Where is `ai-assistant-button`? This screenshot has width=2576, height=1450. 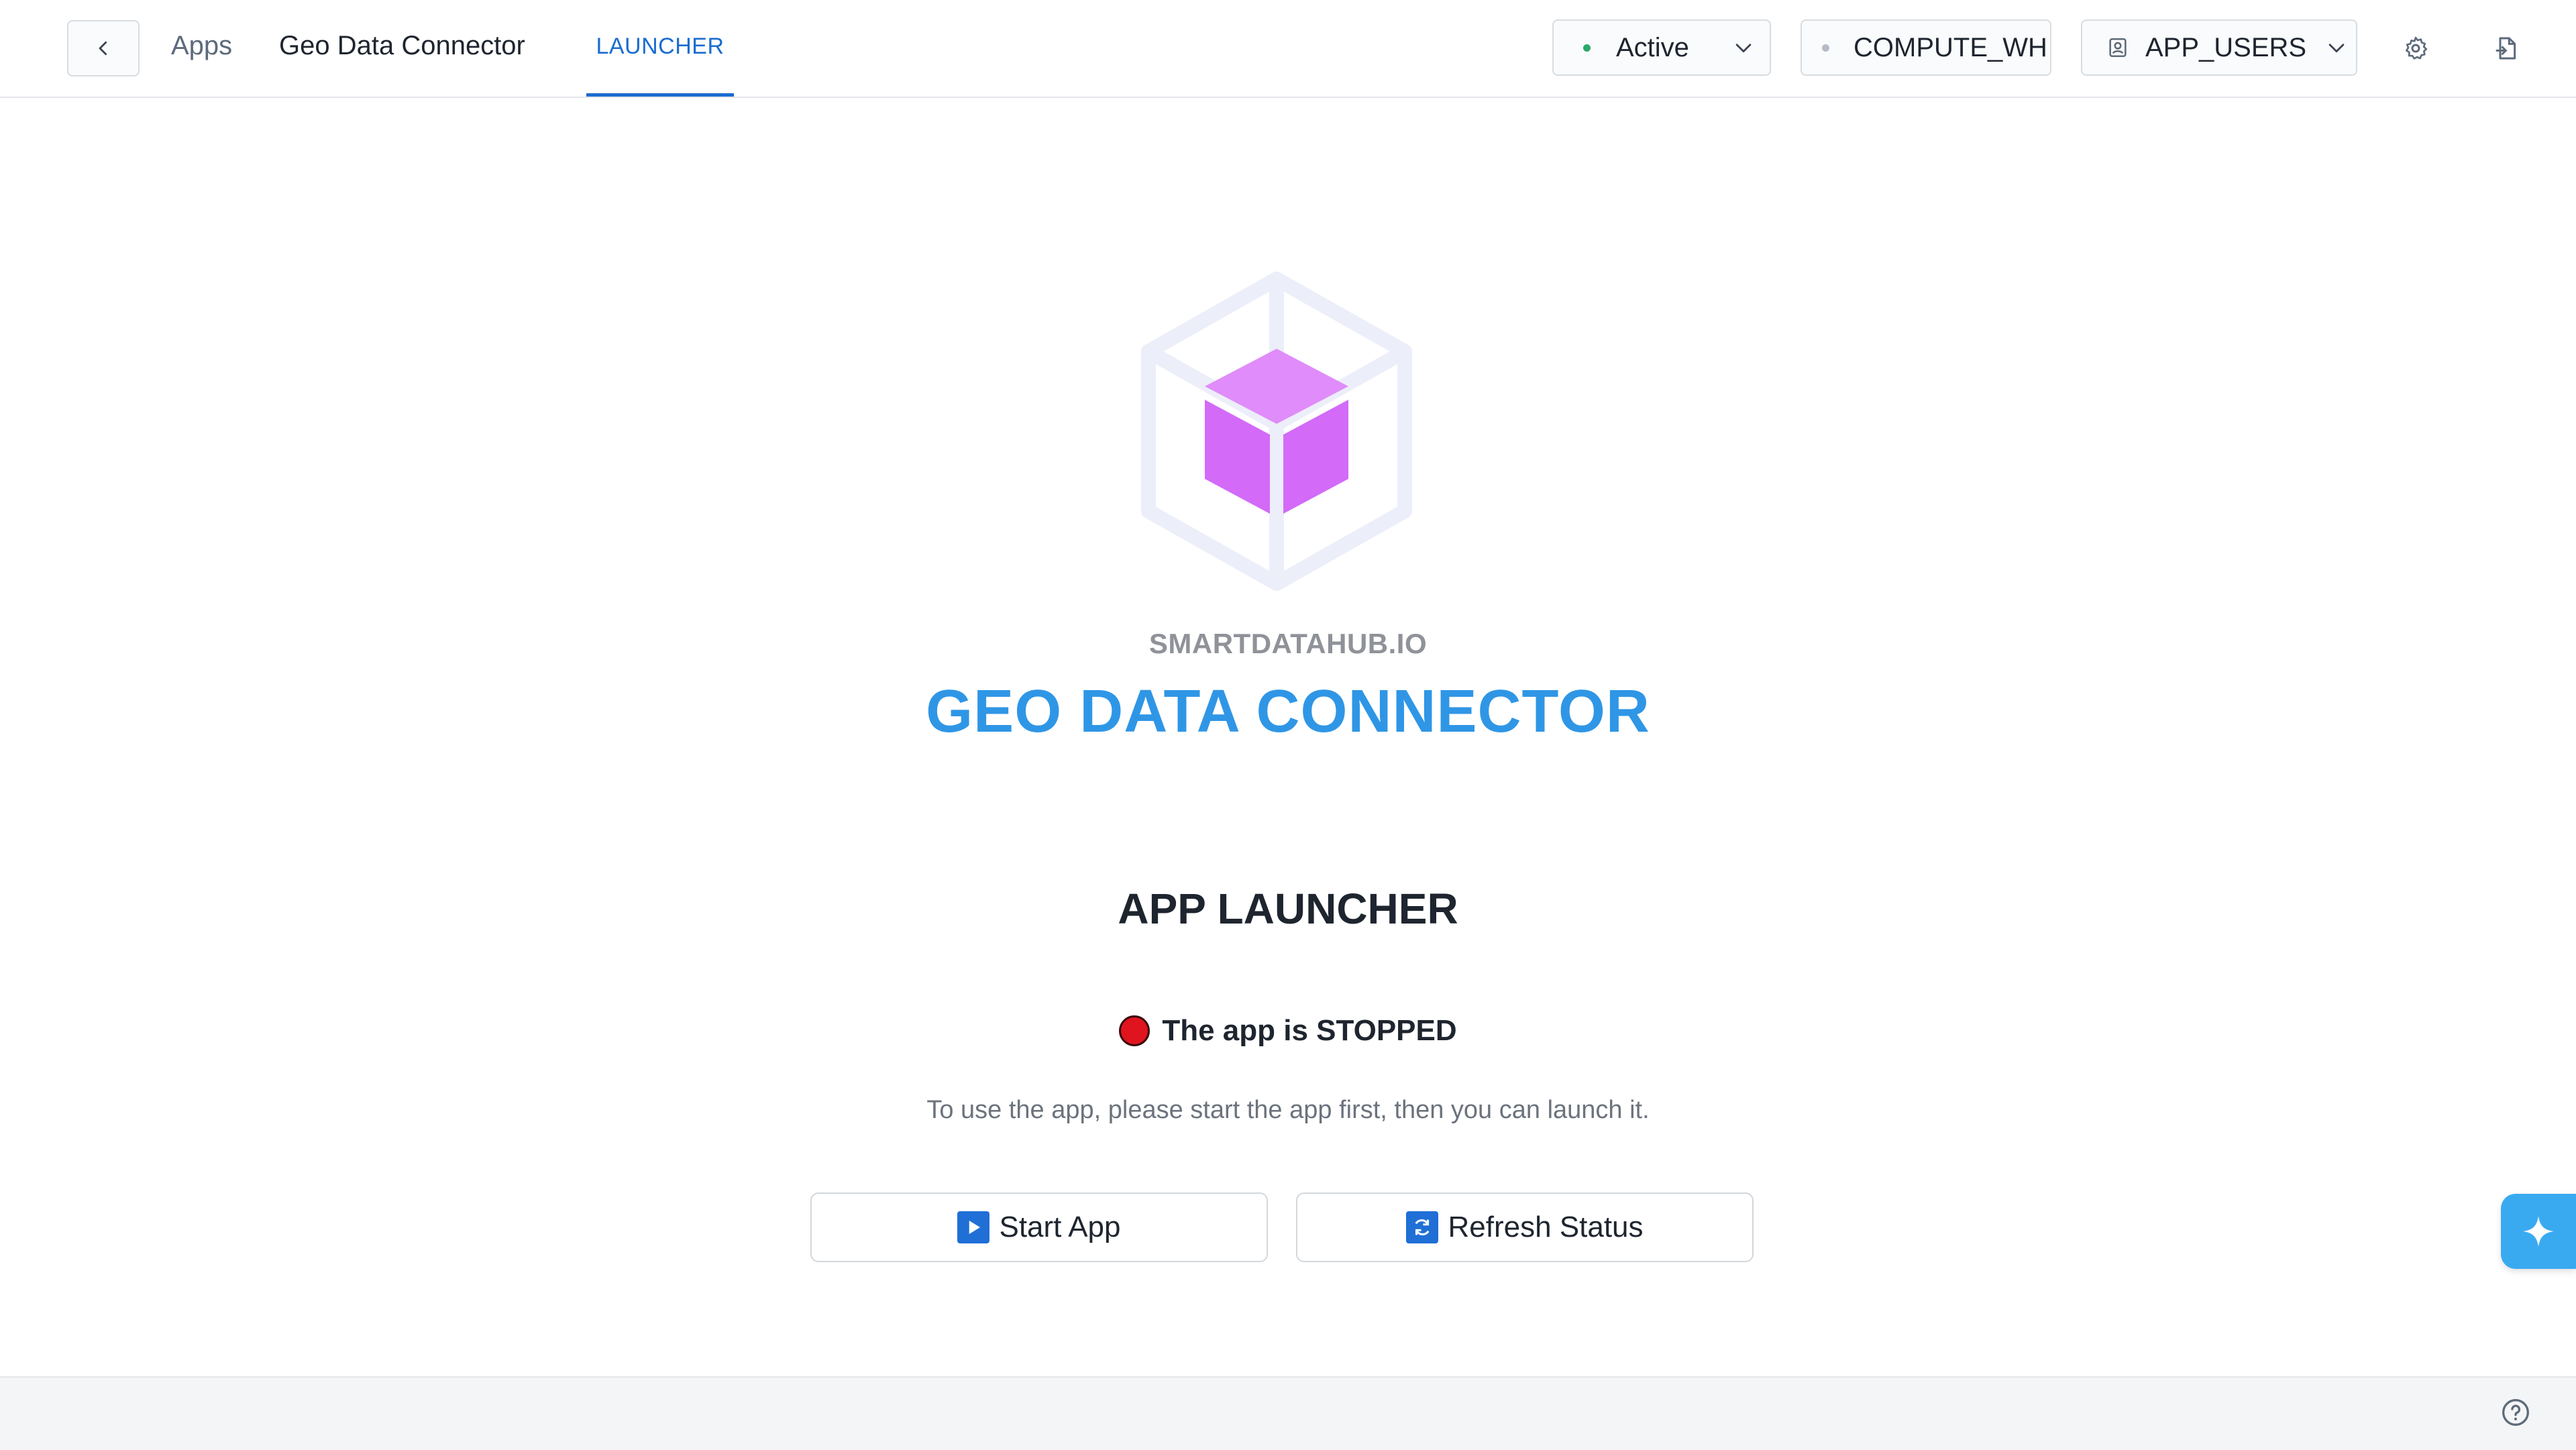
ai-assistant-button is located at coordinates (2538, 1231).